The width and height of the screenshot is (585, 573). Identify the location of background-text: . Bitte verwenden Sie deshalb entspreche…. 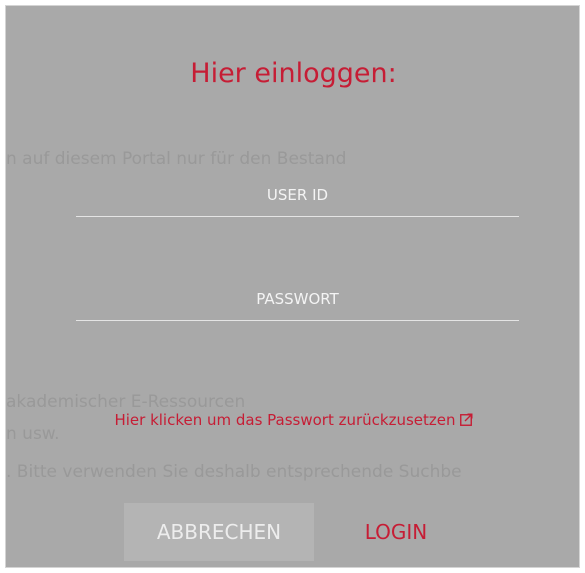
(234, 472).